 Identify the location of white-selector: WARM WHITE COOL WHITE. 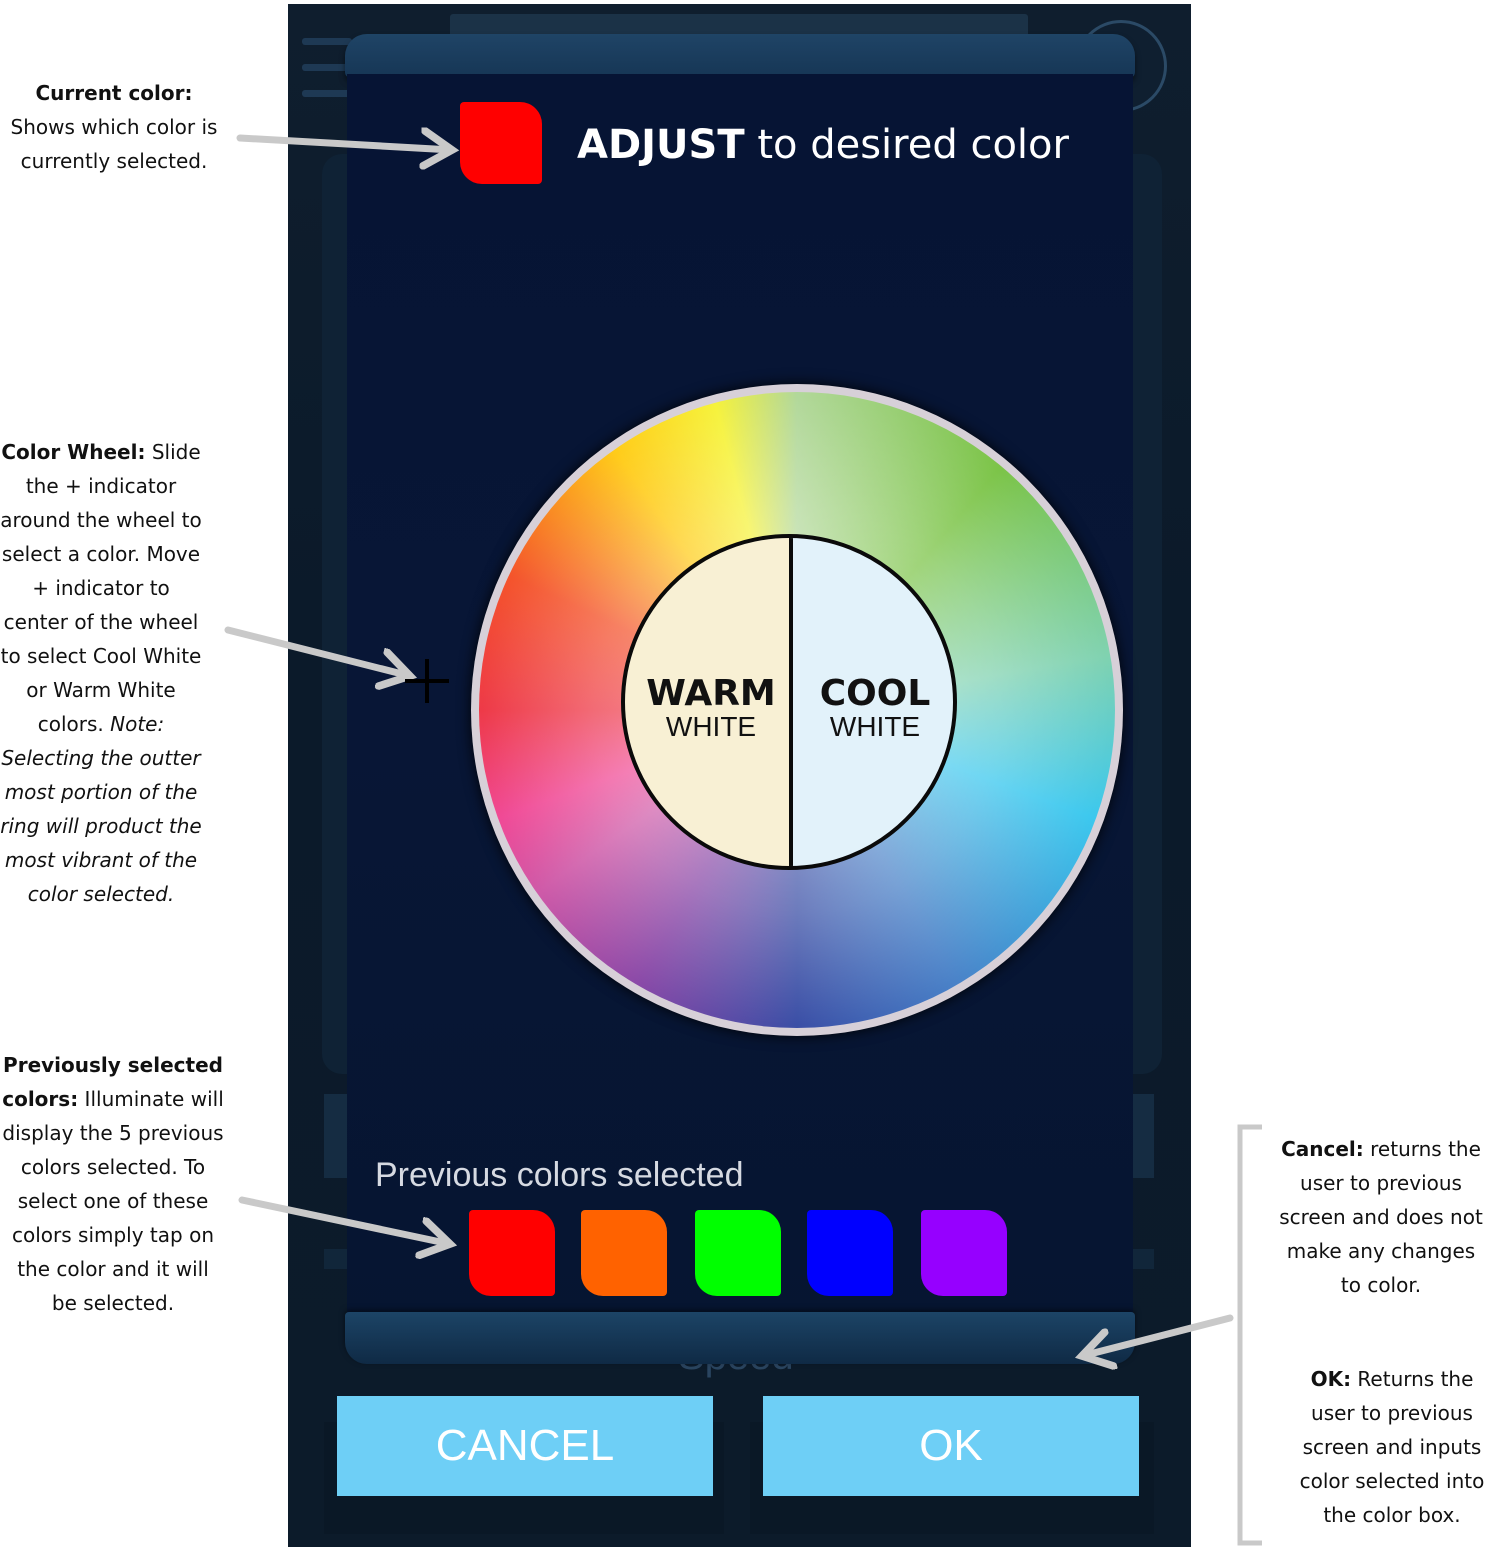
(789, 702).